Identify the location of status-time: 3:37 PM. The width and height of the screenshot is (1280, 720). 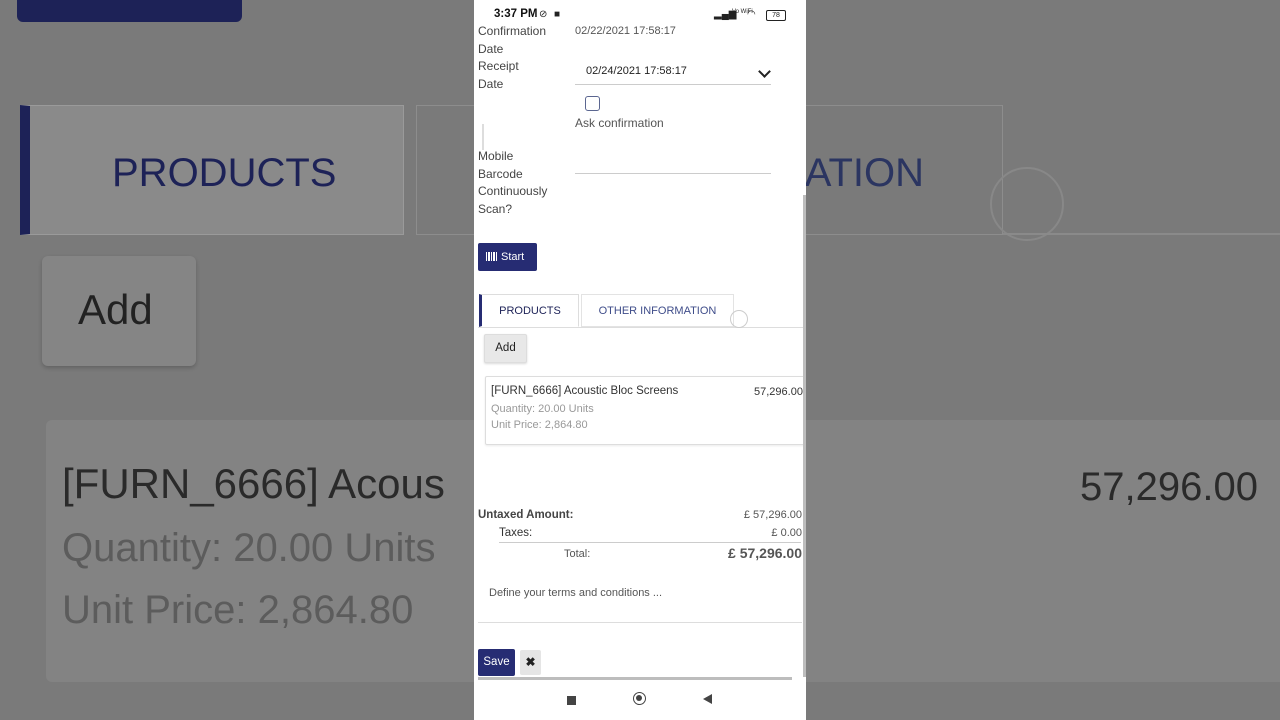
(516, 14).